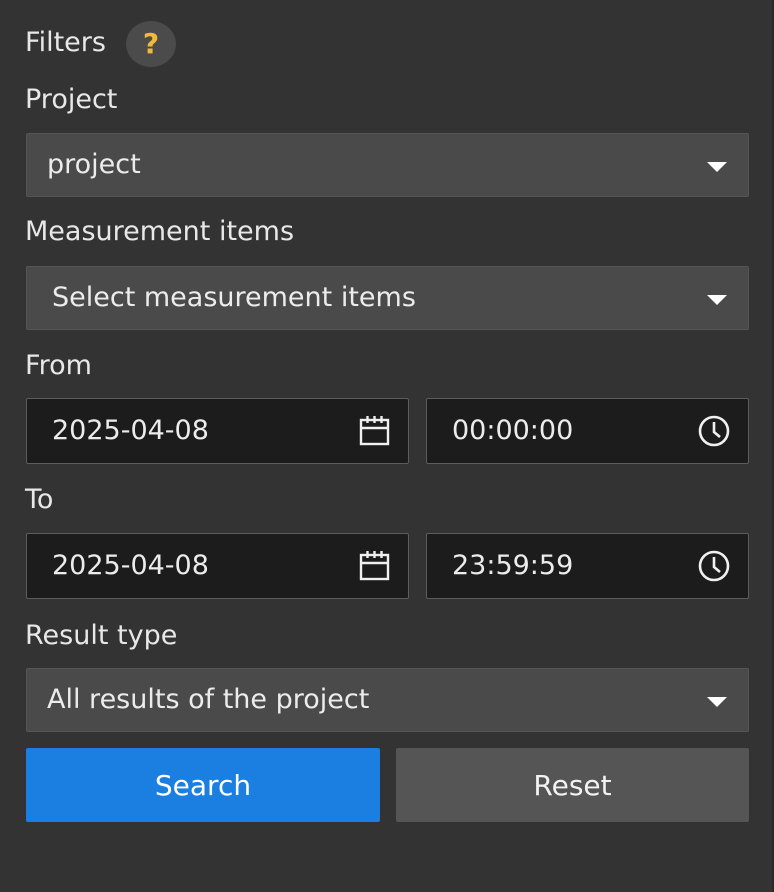 The height and width of the screenshot is (892, 774). I want to click on project-select-value: project, so click(94, 164).